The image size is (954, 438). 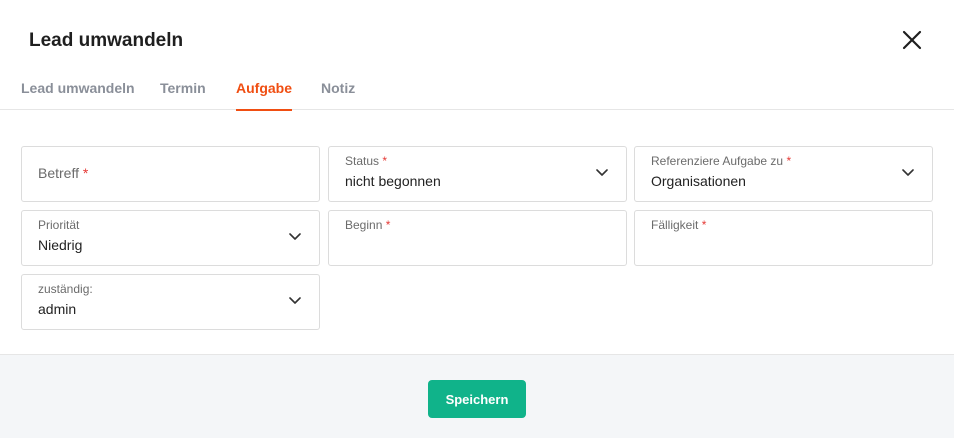 I want to click on prioritaet-label: Priorität, so click(x=59, y=225).